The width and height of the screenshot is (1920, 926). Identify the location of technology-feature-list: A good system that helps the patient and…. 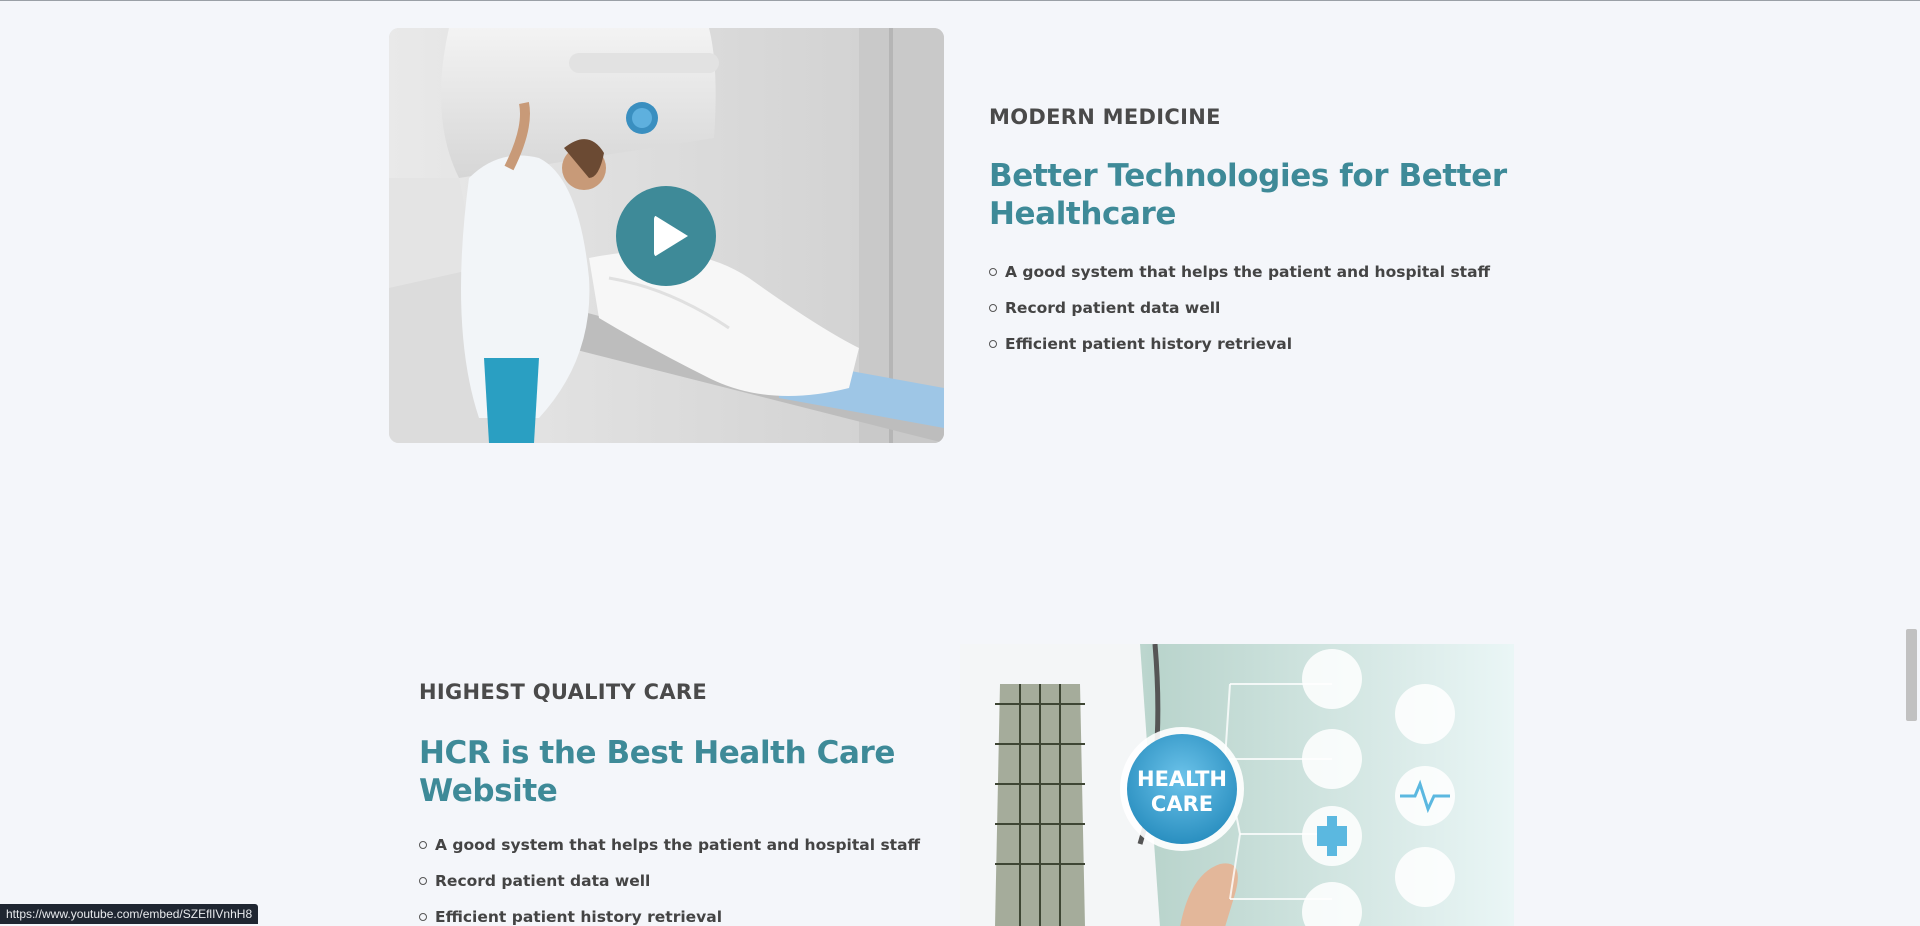
(1249, 315).